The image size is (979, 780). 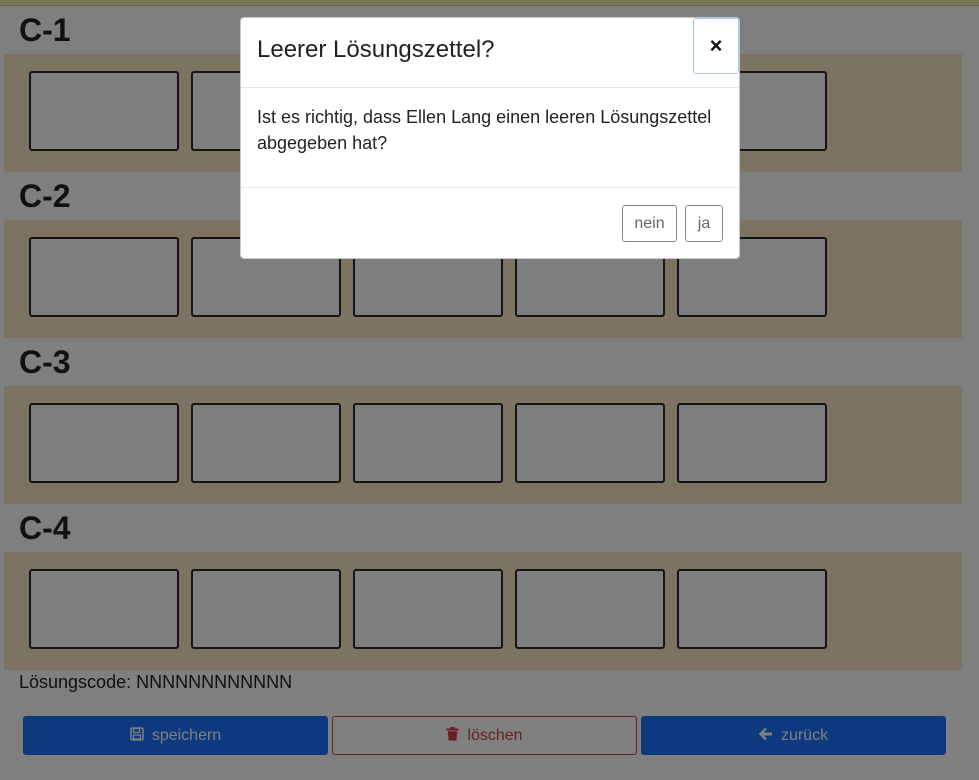 I want to click on close-icon: ×, so click(x=716, y=45).